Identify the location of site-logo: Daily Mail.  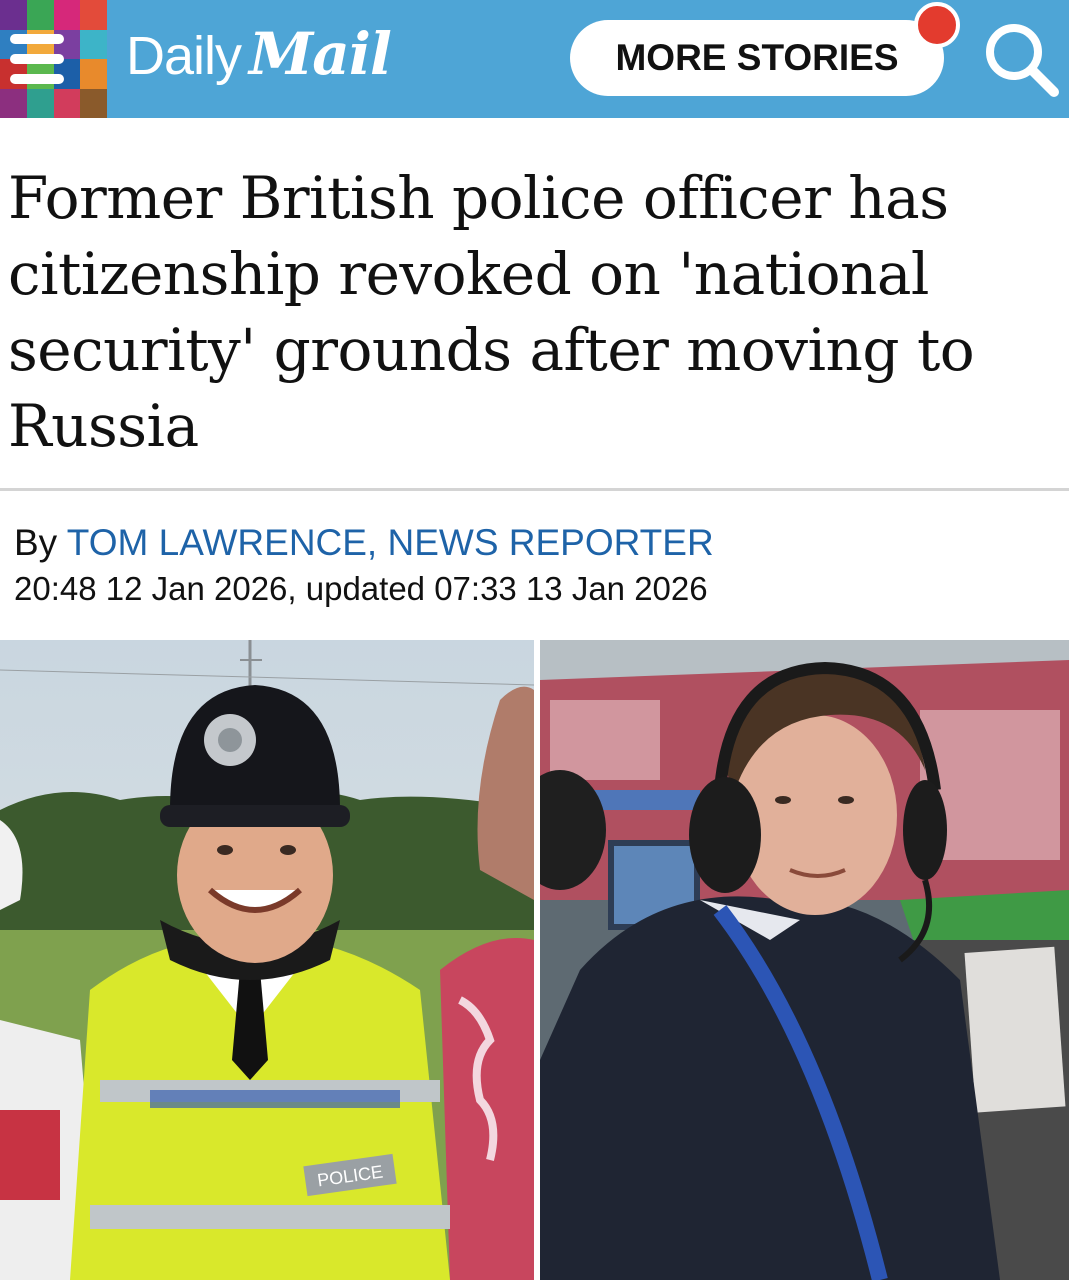
(259, 60).